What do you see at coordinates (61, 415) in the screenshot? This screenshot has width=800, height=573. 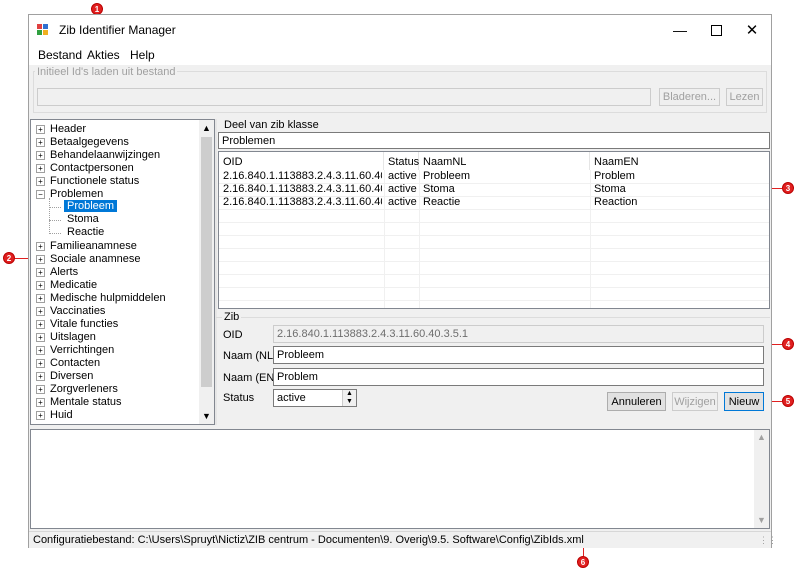 I see `tree-item-label: Huid` at bounding box center [61, 415].